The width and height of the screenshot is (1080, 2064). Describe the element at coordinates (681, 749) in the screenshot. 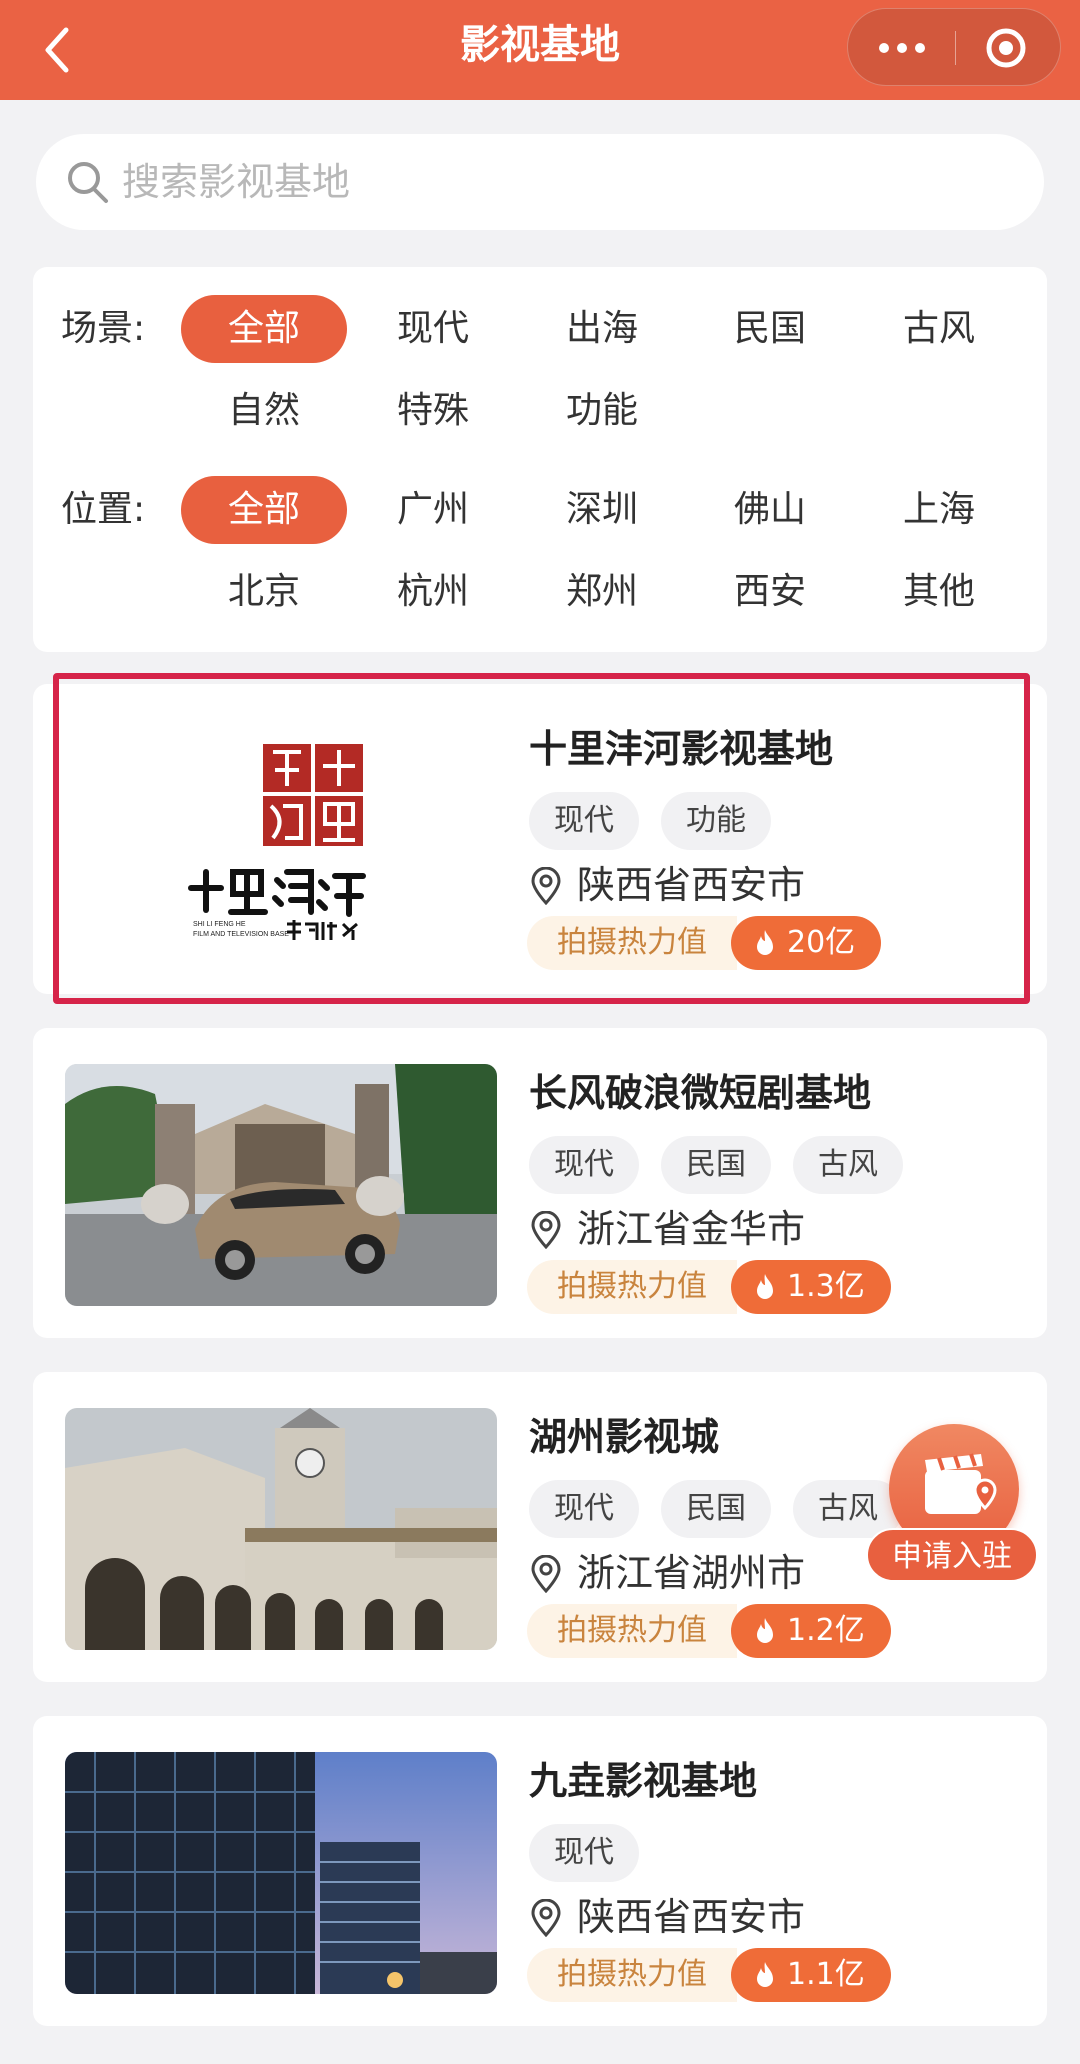

I see `base-title: 十里沣河影视基地` at that location.